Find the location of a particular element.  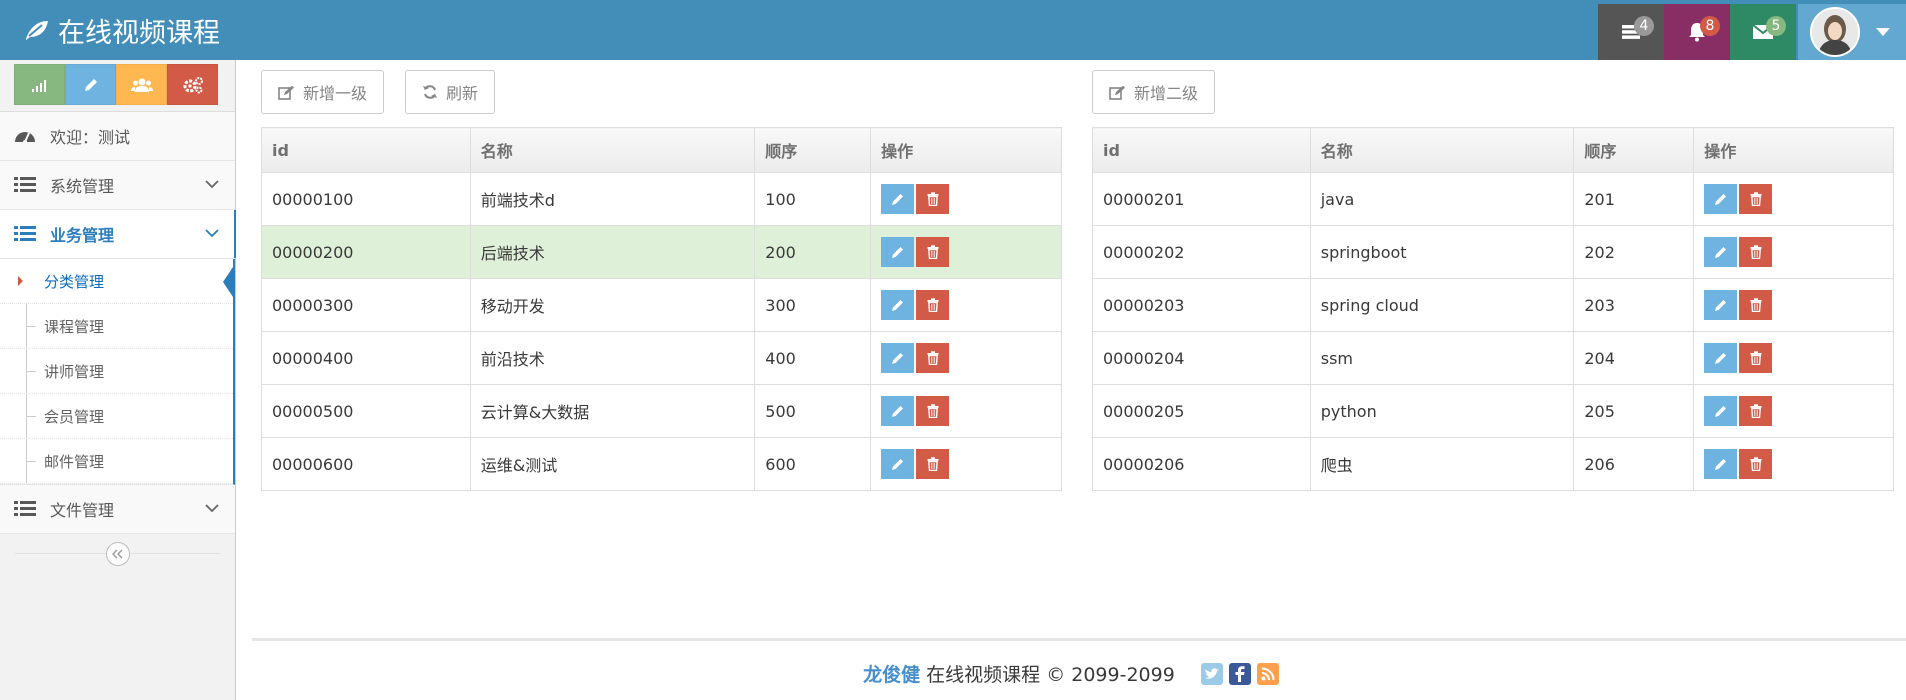

cell-name: springboot is located at coordinates (1442, 252).